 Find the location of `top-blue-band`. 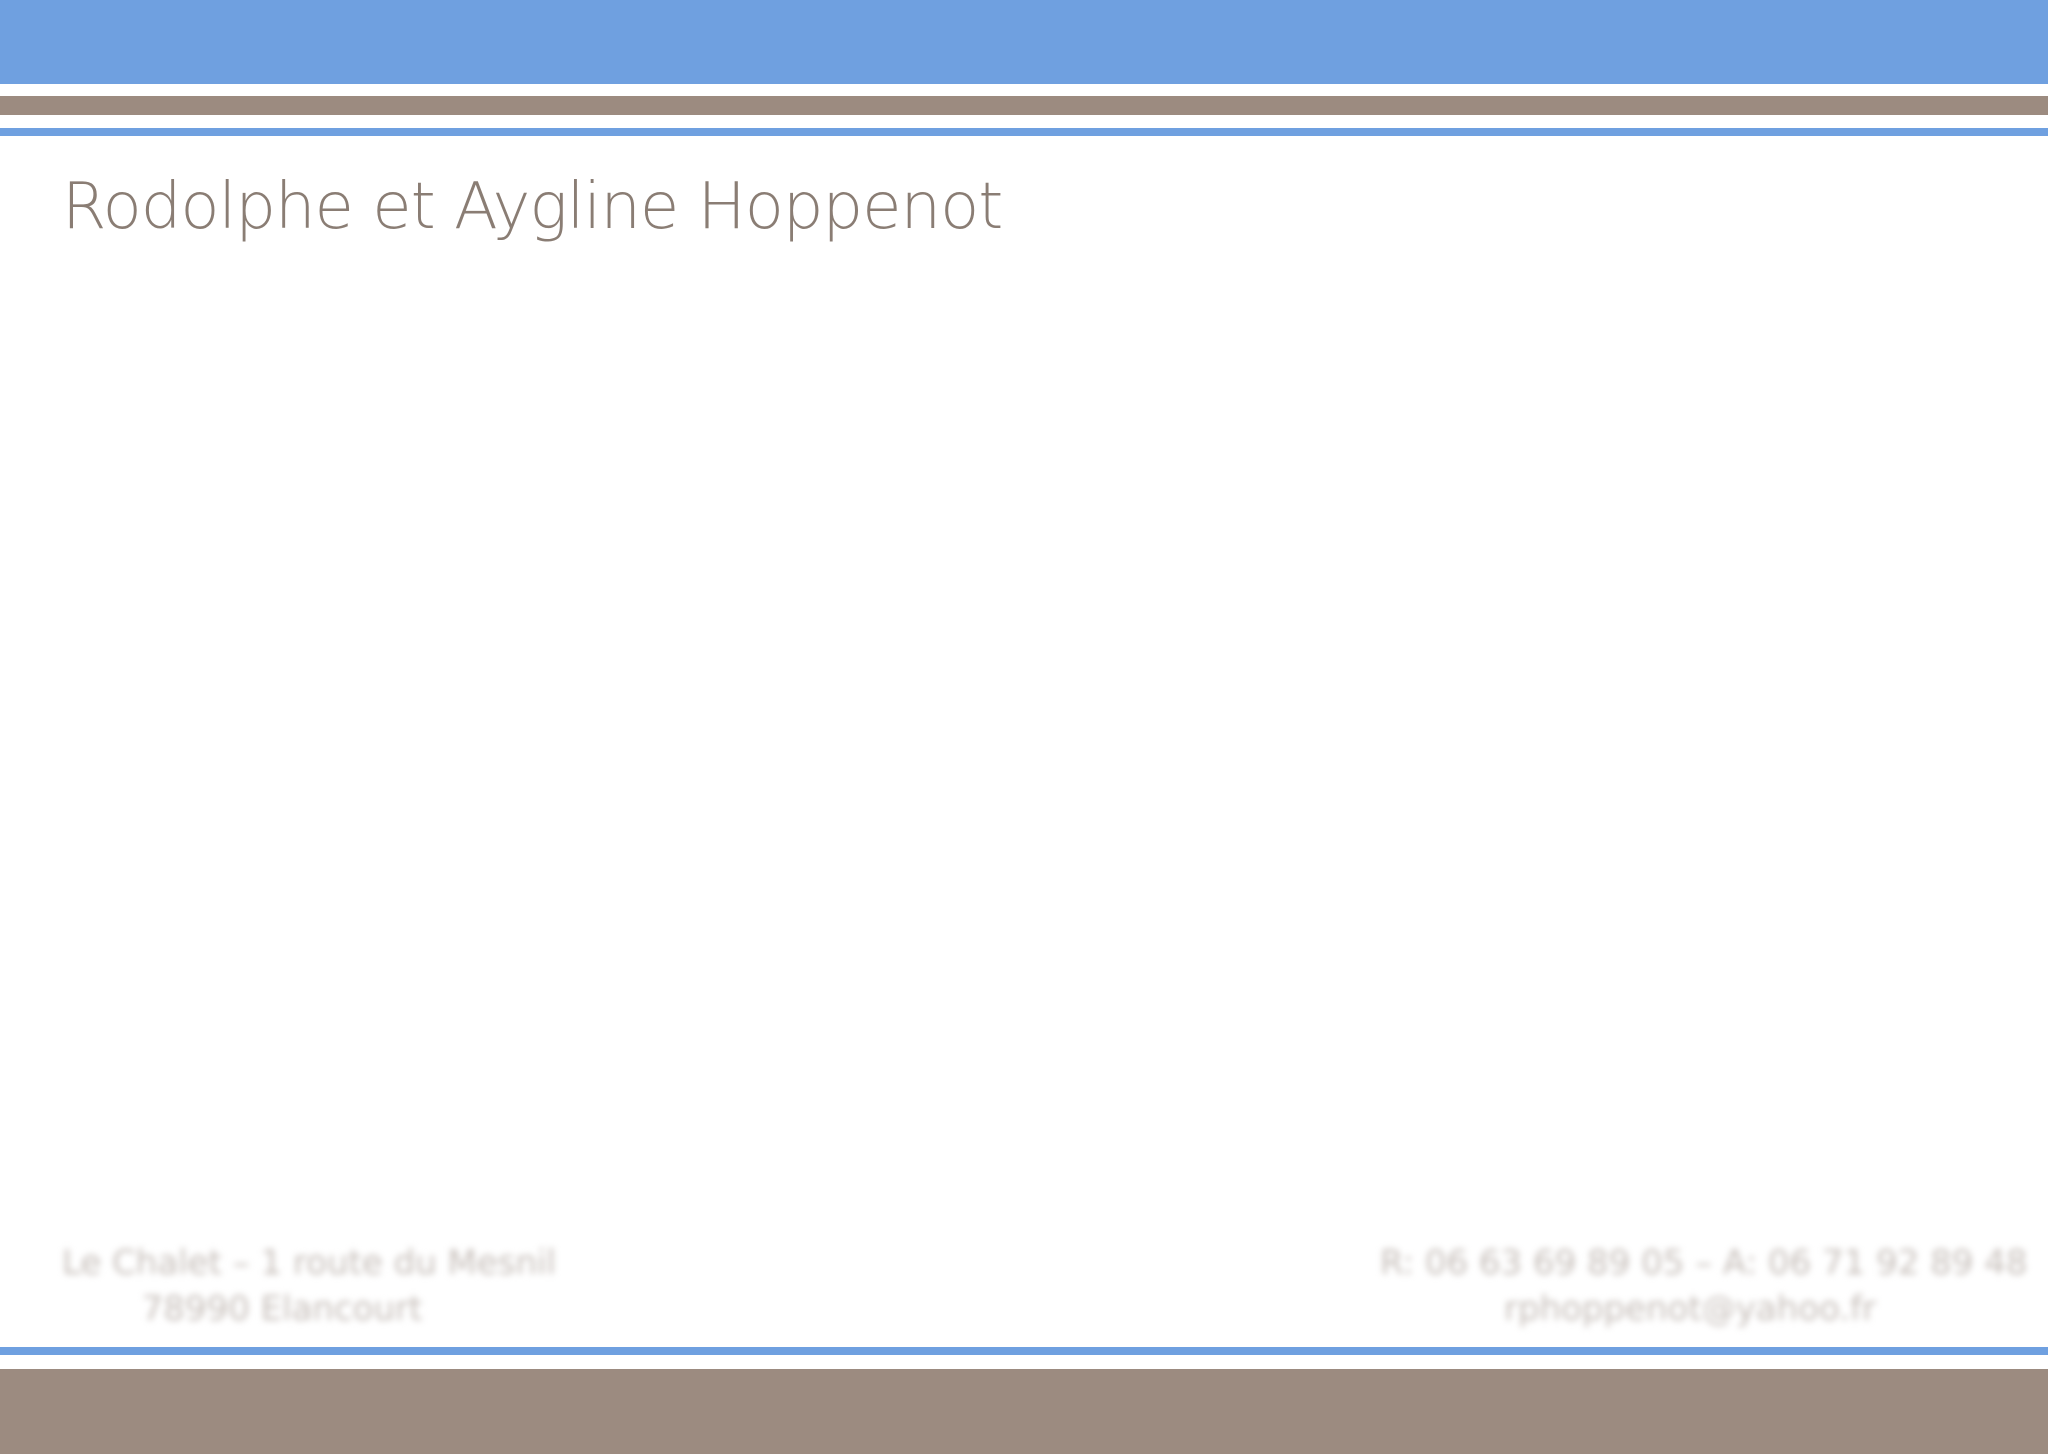

top-blue-band is located at coordinates (1024, 42).